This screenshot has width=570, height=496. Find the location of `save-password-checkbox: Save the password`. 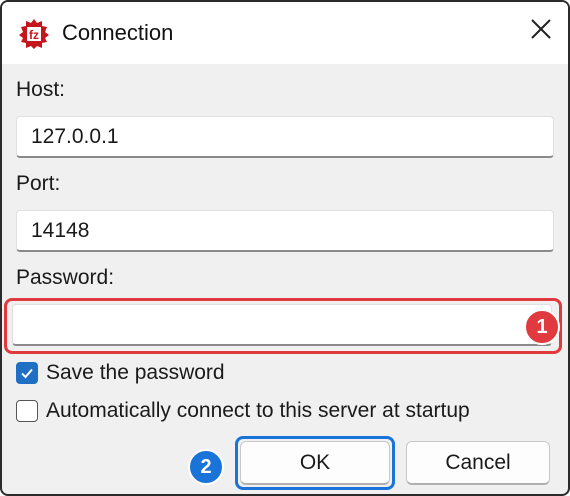

save-password-checkbox: Save the password is located at coordinates (120, 373).